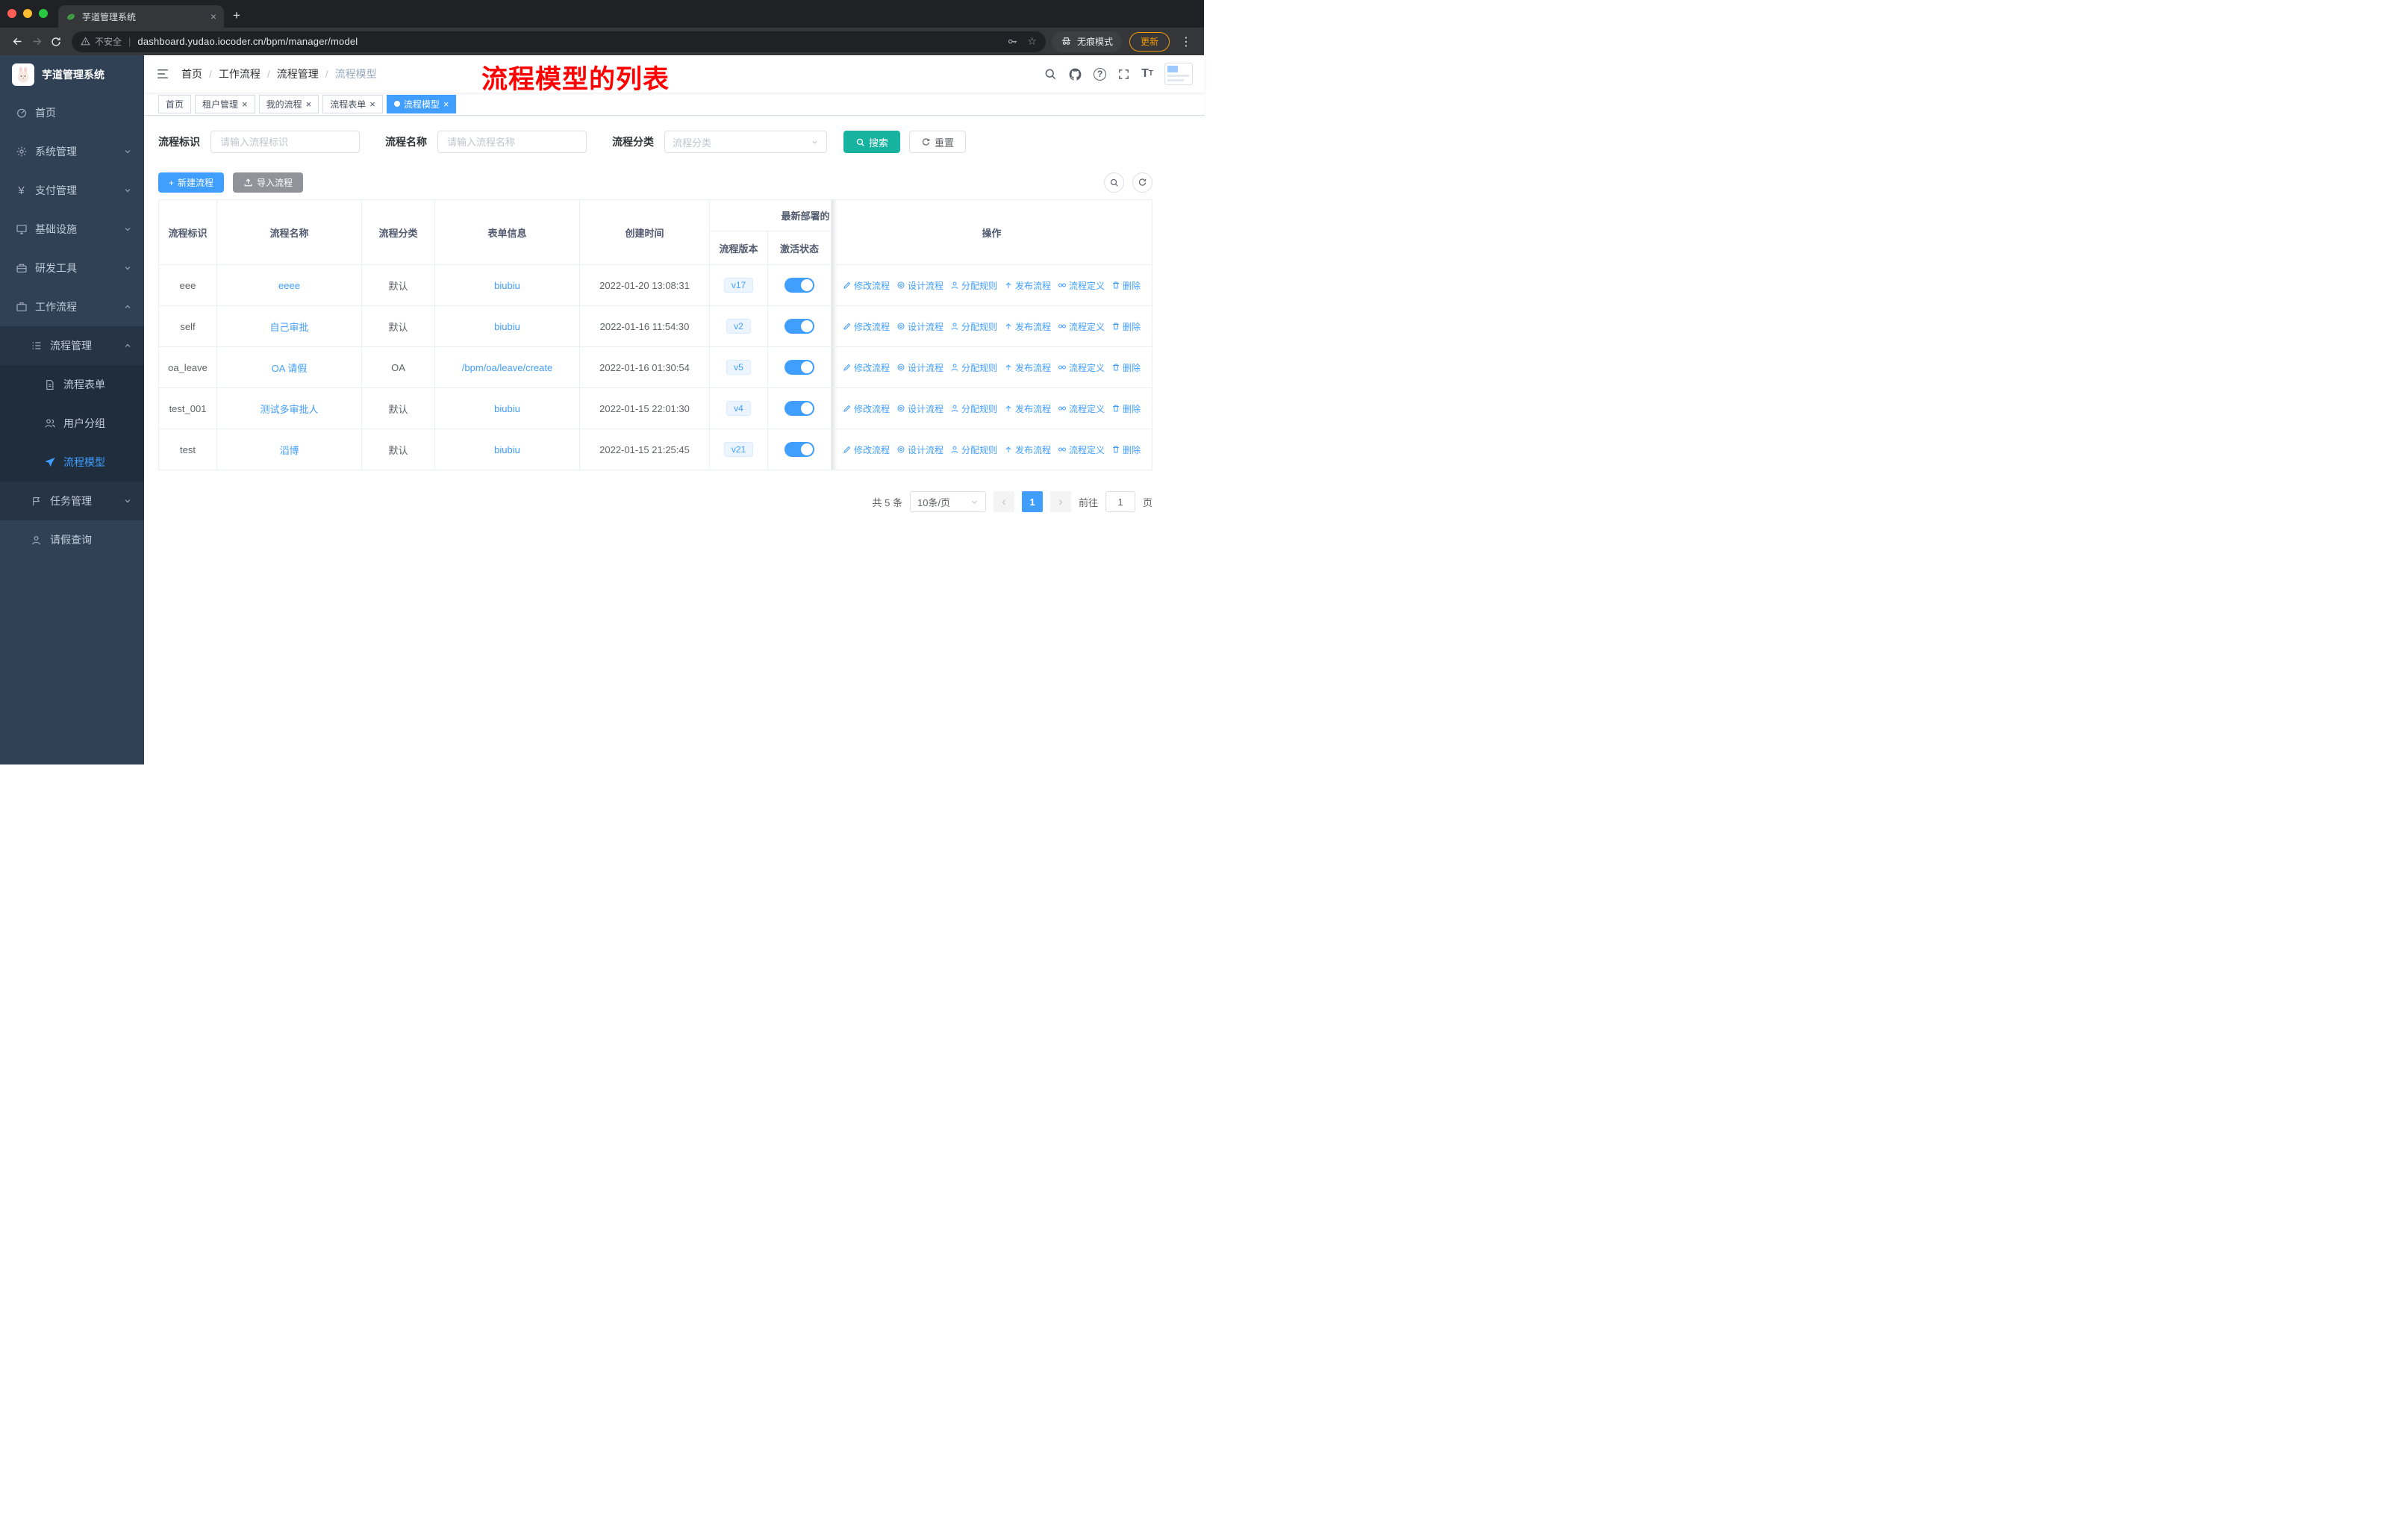 The height and width of the screenshot is (1529, 2408). I want to click on search-icon, so click(1050, 74).